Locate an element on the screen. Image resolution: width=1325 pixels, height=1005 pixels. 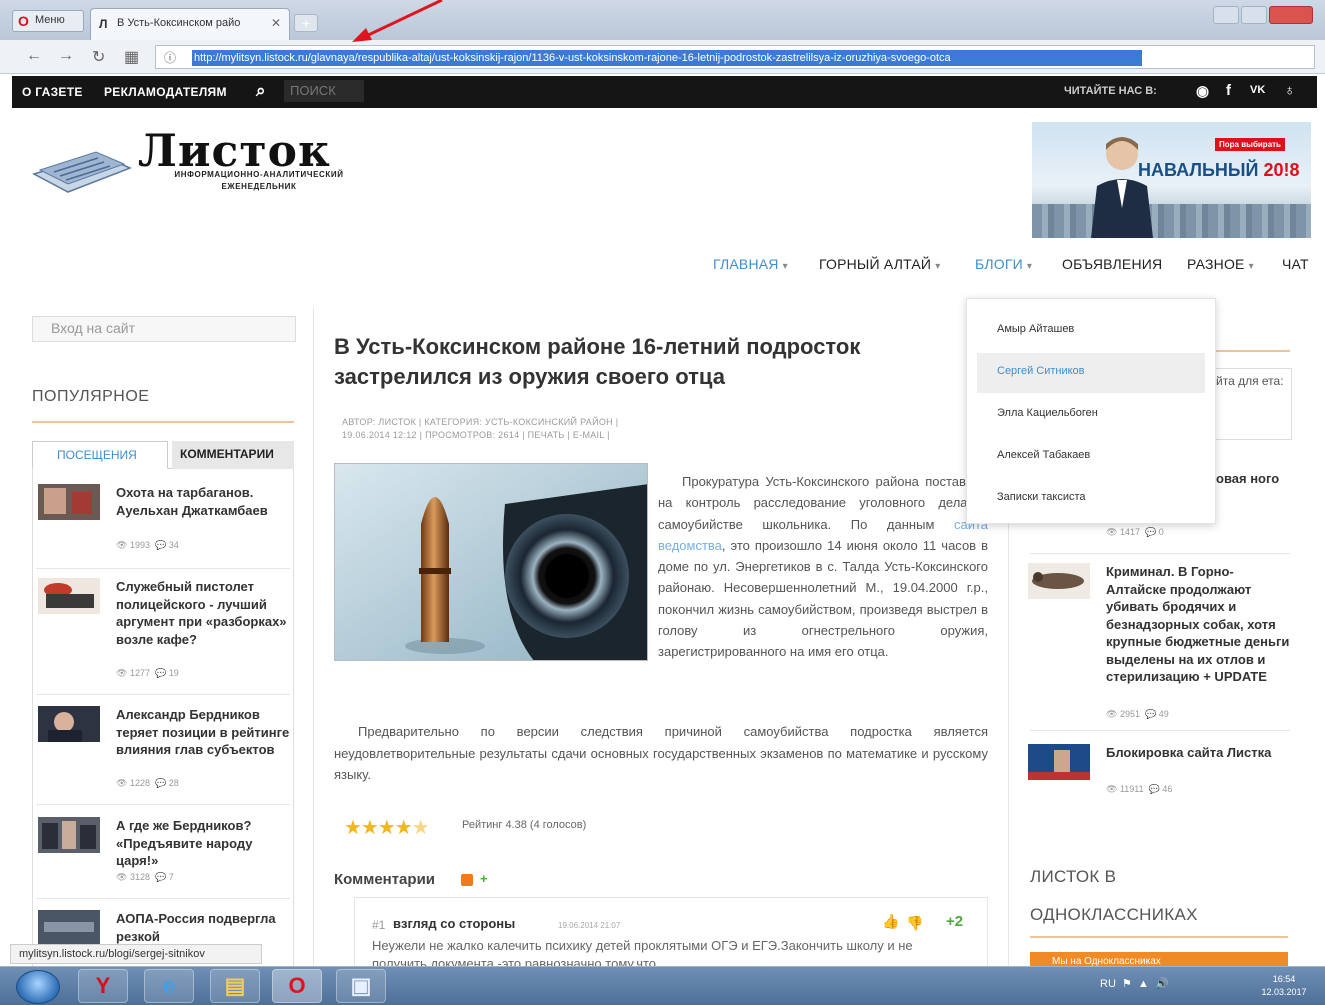
comments-count: 46 is located at coordinates (1167, 789).